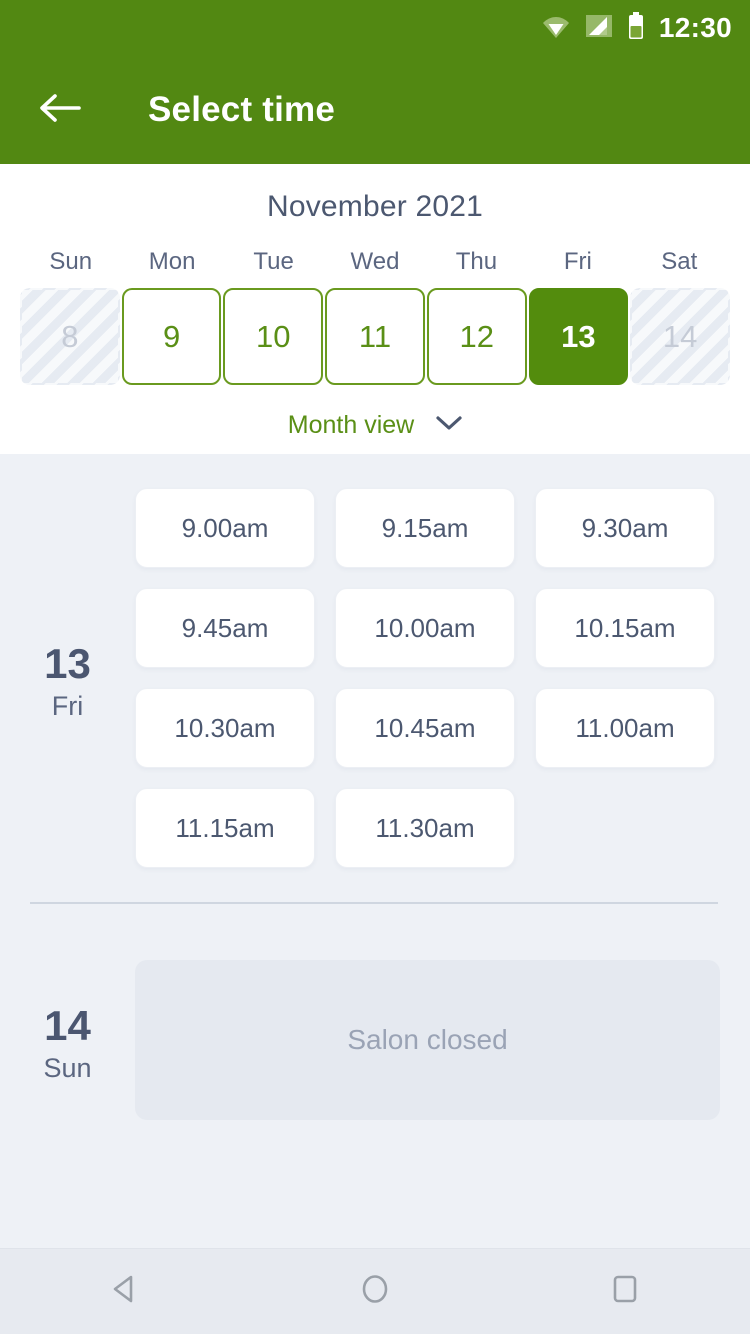 This screenshot has height=1334, width=750. Describe the element at coordinates (172, 261) in the screenshot. I see `weekday-label: Mon` at that location.